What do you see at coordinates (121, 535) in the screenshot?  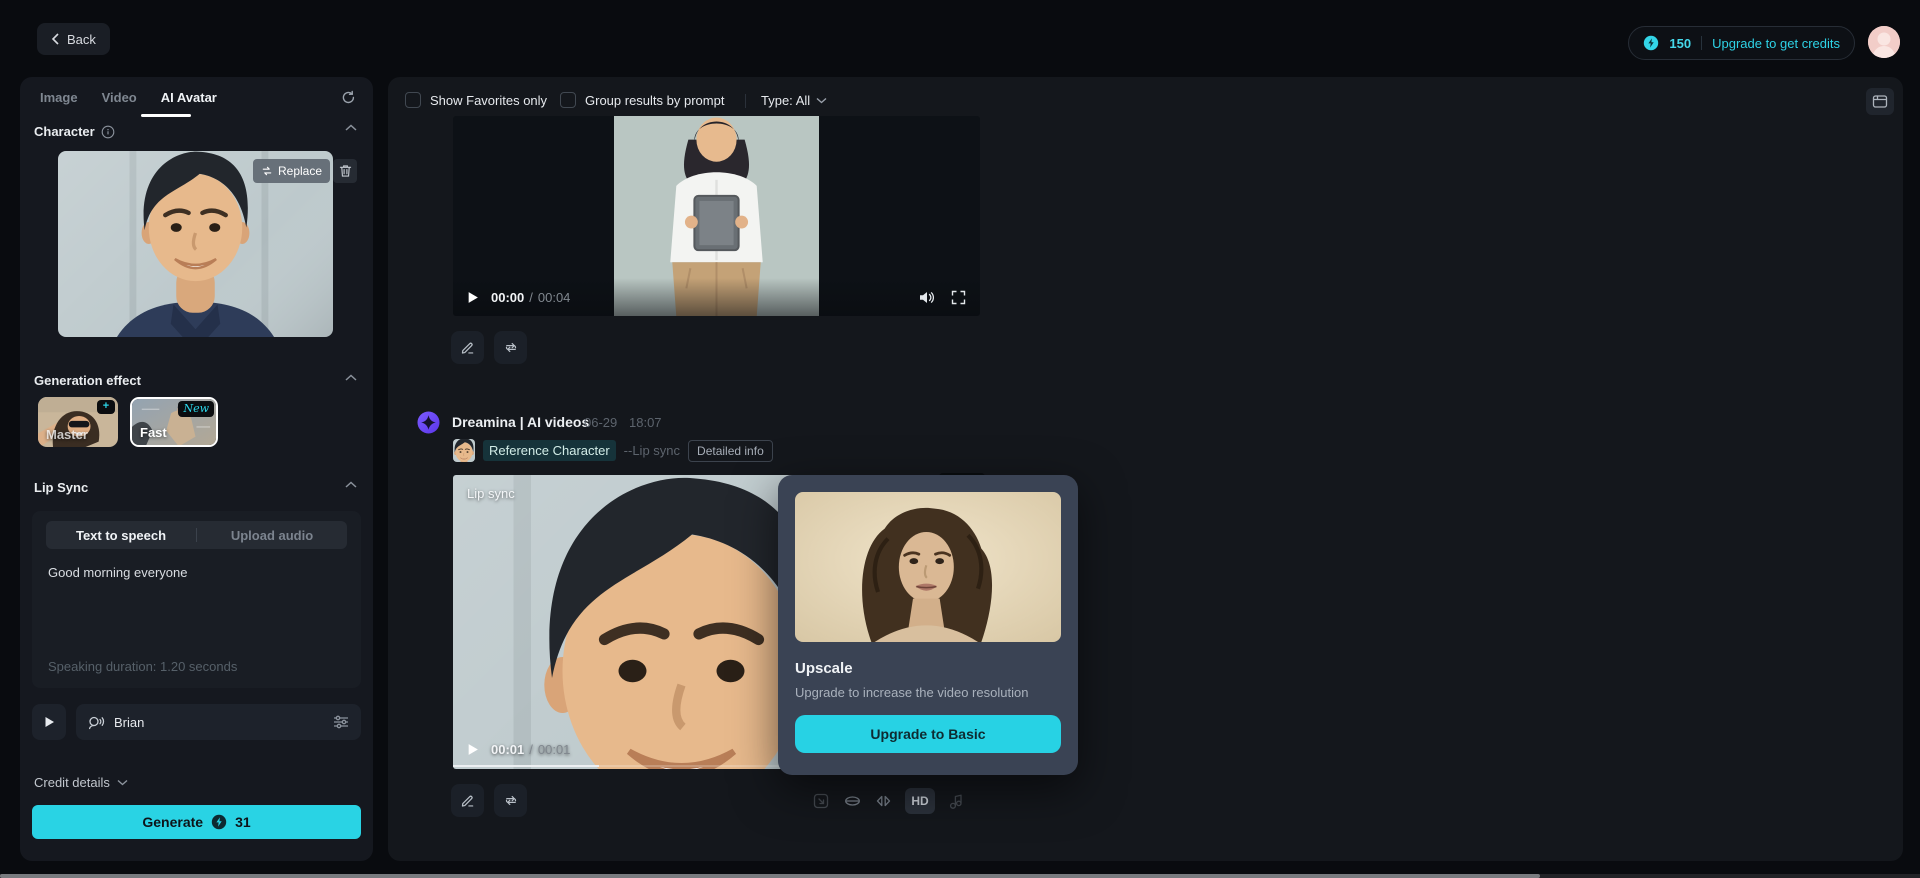 I see `tab-text-to-speech: Text to speech` at bounding box center [121, 535].